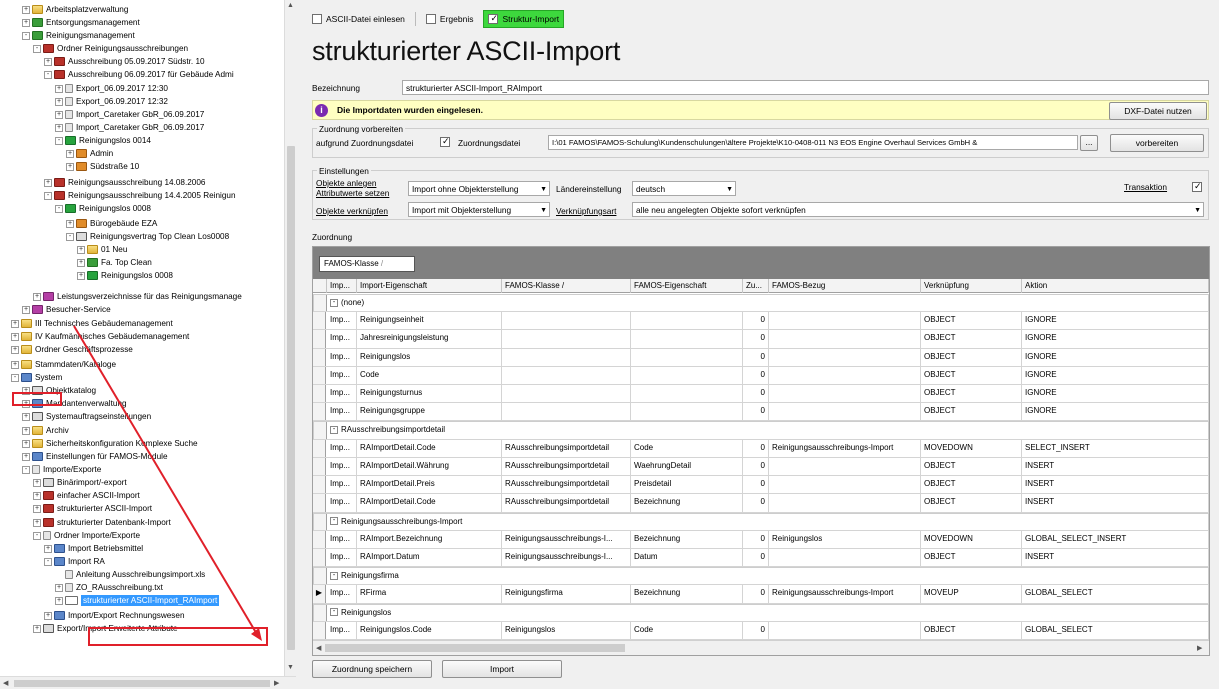 The width and height of the screenshot is (1219, 689). I want to click on objekte-anlegen-select: Import ohne Objekterstellung ▼, so click(479, 188).